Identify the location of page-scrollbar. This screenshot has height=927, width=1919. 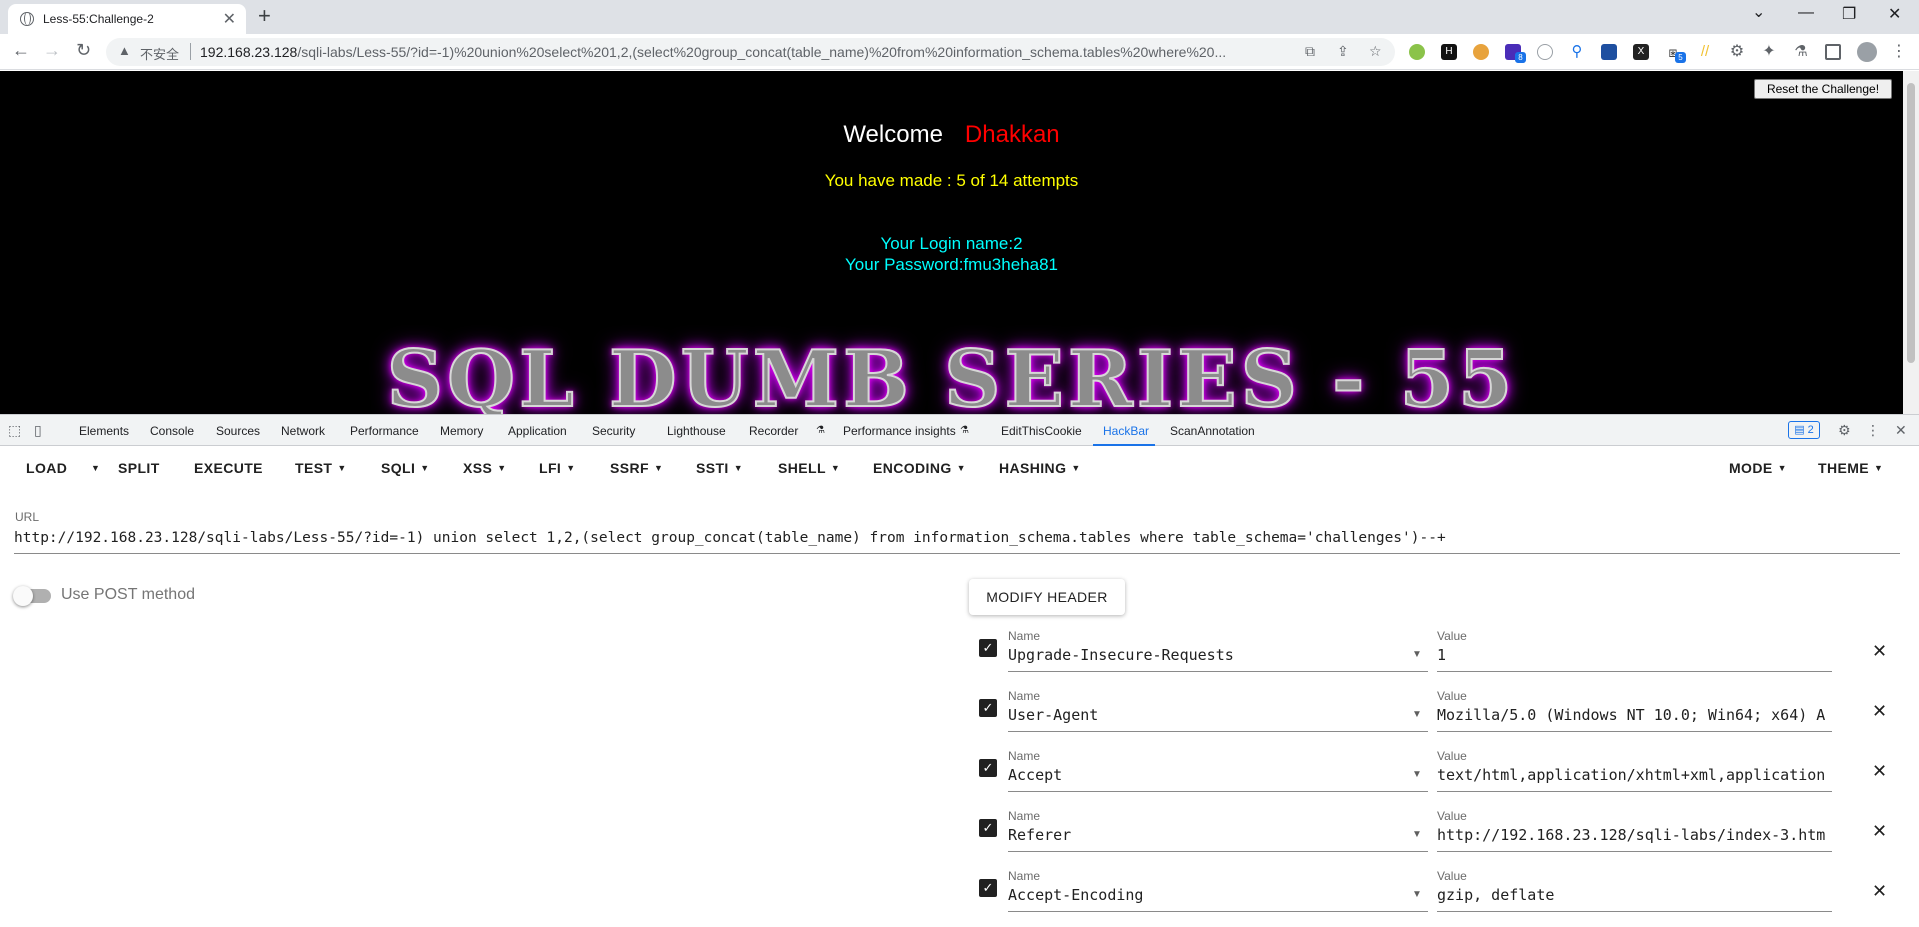
(1911, 242).